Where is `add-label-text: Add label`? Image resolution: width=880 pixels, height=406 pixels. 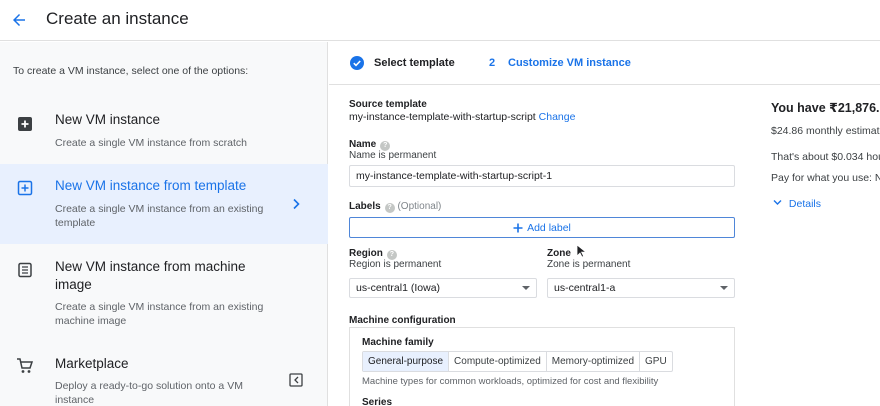 add-label-text: Add label is located at coordinates (549, 227).